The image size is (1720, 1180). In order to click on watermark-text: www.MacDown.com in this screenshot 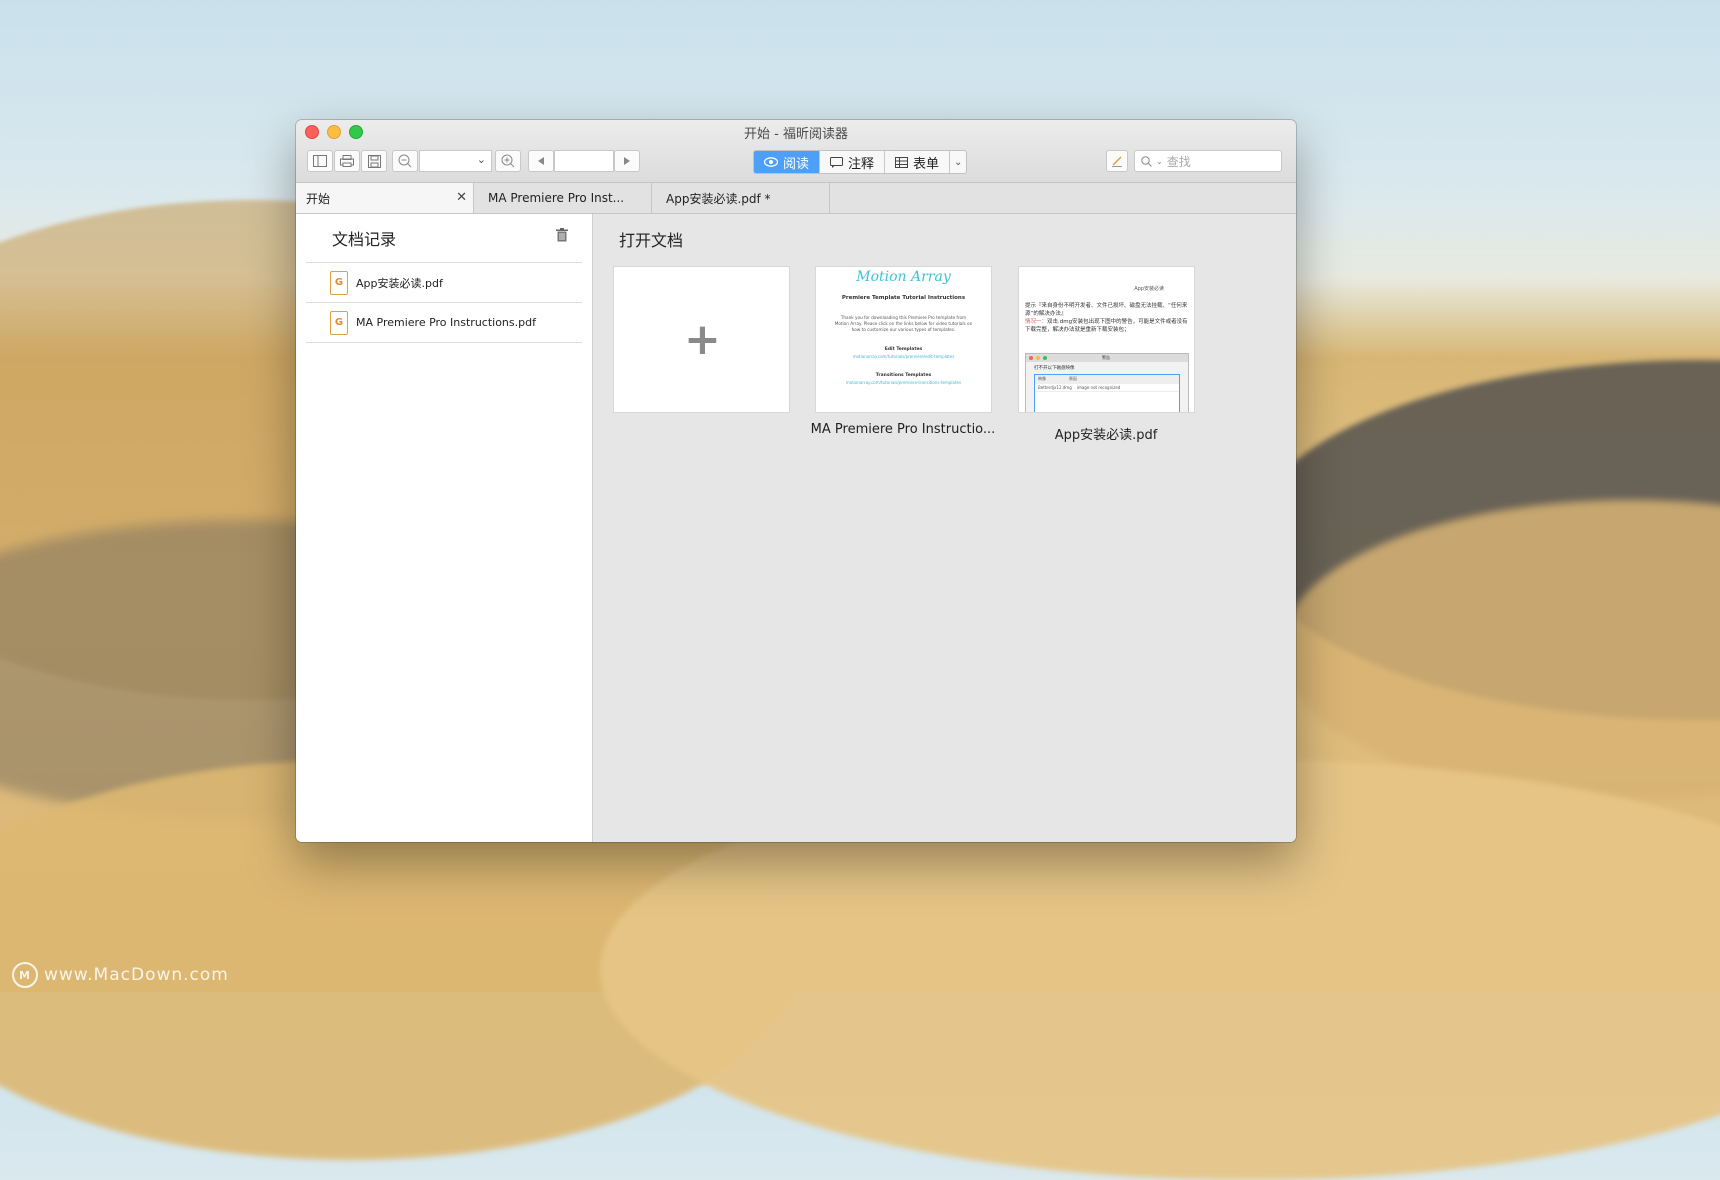, I will do `click(136, 975)`.